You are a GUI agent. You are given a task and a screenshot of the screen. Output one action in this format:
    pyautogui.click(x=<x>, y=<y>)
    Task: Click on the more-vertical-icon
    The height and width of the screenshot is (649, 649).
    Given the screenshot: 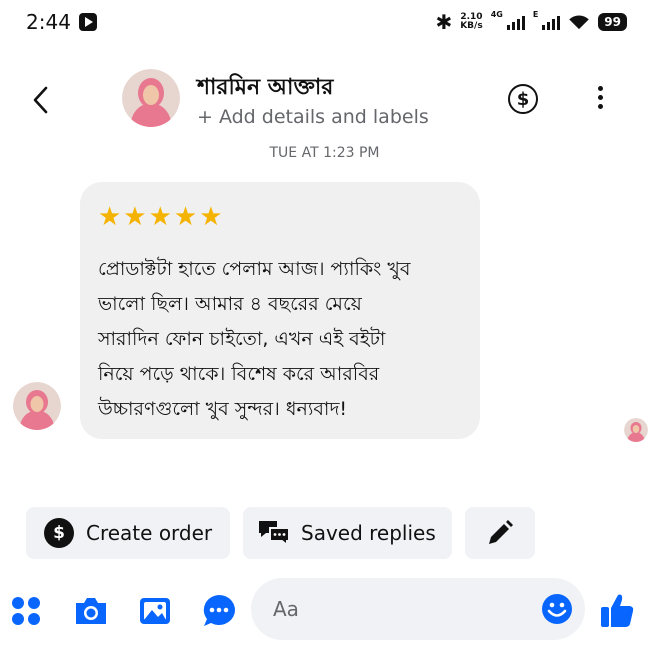 What is the action you would take?
    pyautogui.click(x=600, y=88)
    